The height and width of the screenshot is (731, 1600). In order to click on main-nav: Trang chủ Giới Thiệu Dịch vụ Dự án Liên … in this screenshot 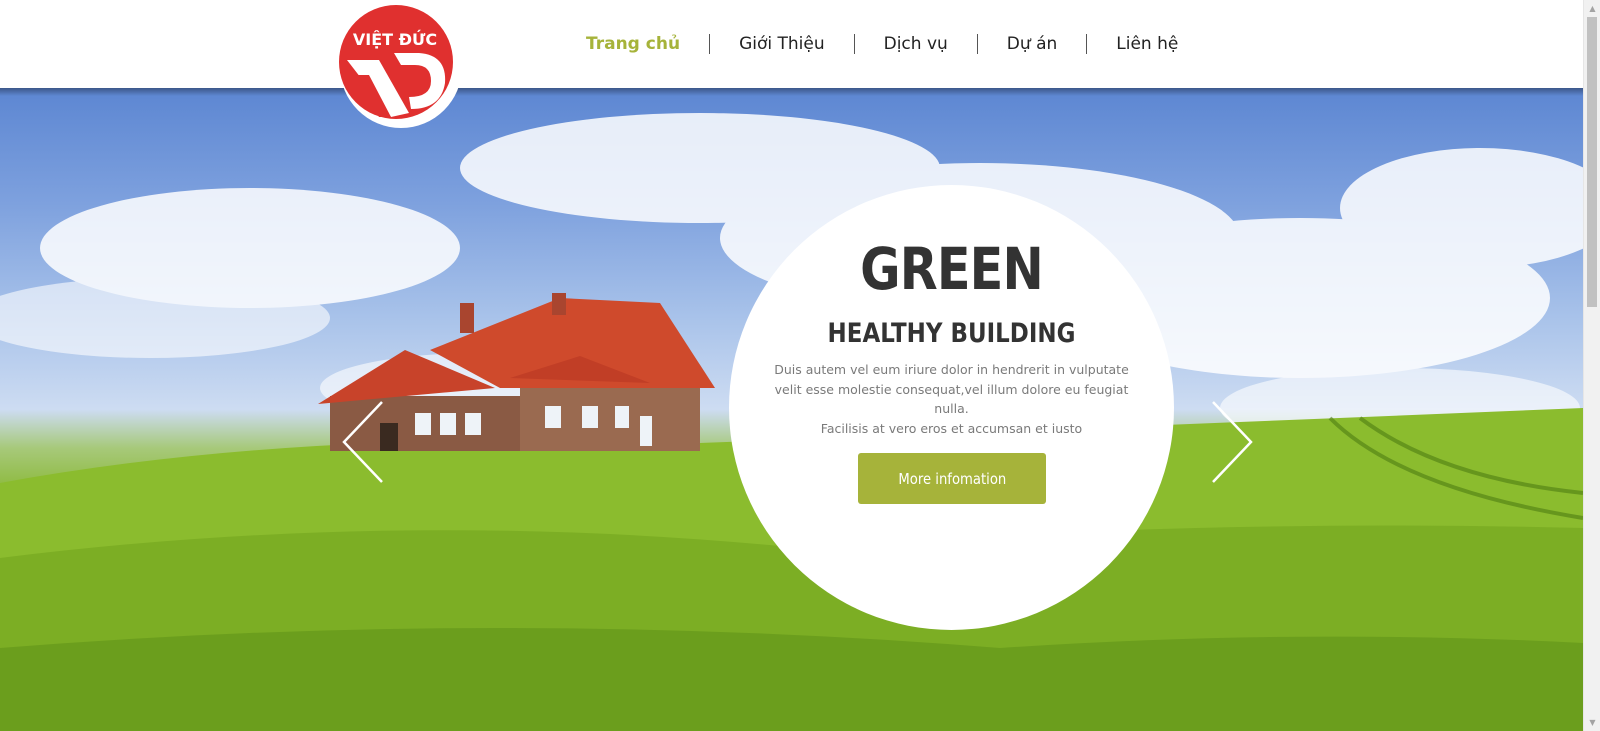, I will do `click(887, 44)`.